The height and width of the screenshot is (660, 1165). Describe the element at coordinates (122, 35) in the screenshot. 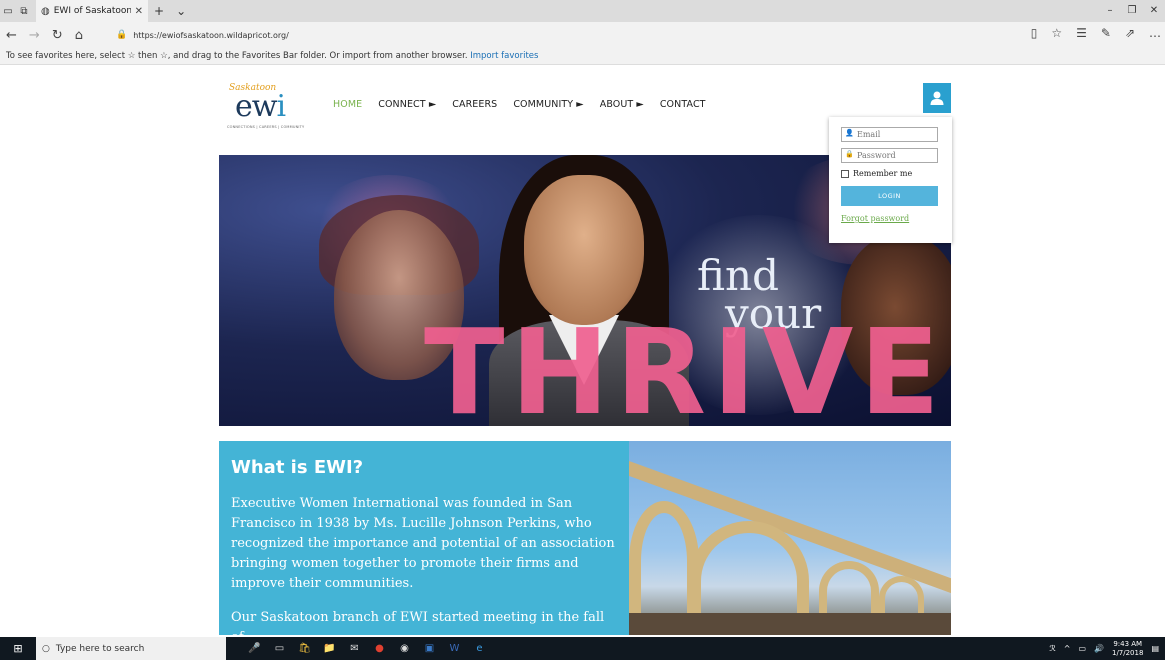

I see `lock-icon: 🔒` at that location.